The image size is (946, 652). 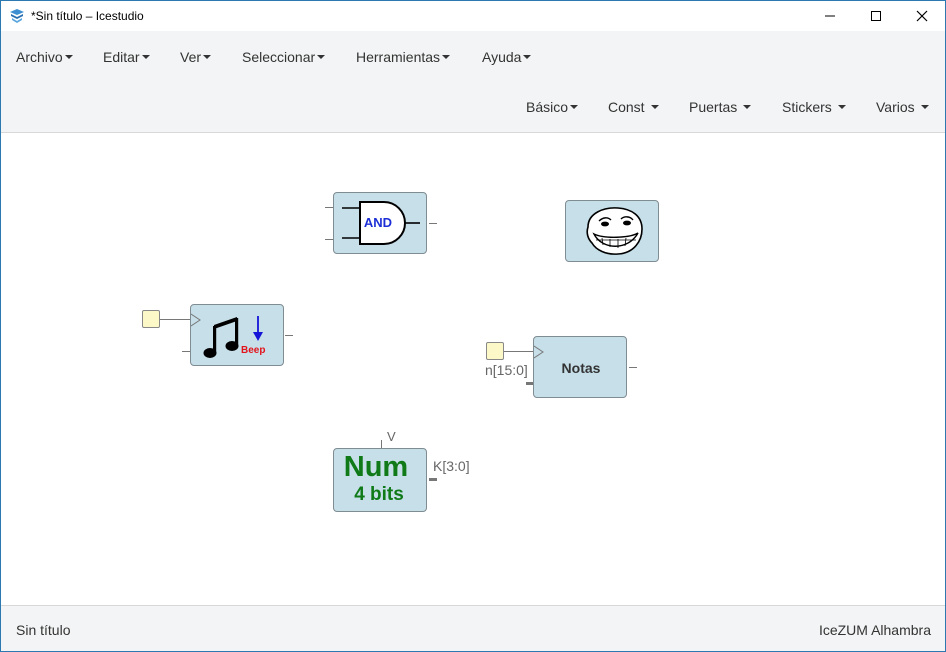 What do you see at coordinates (875, 630) in the screenshot?
I see `status-board-selector: IceZUM Alhambra` at bounding box center [875, 630].